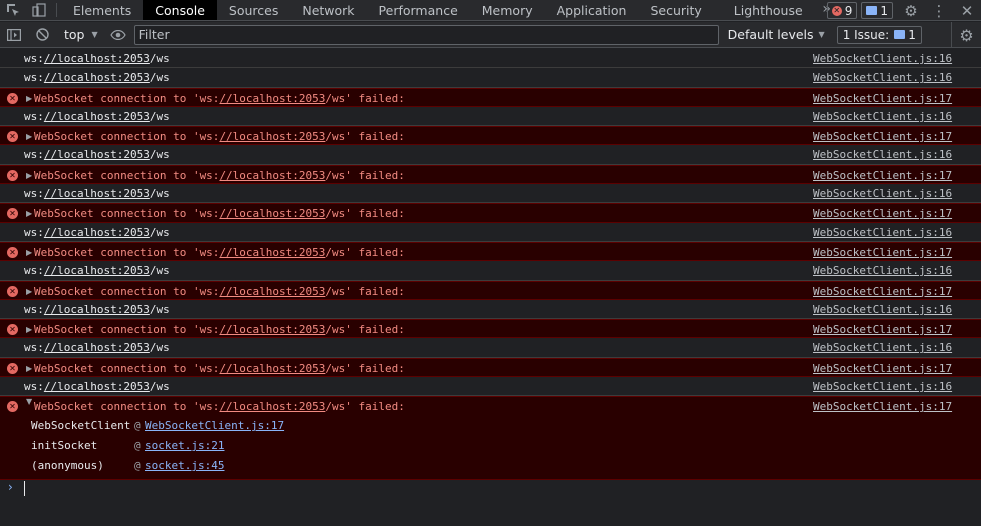  What do you see at coordinates (418, 10) in the screenshot?
I see `tab-performance: Performance` at bounding box center [418, 10].